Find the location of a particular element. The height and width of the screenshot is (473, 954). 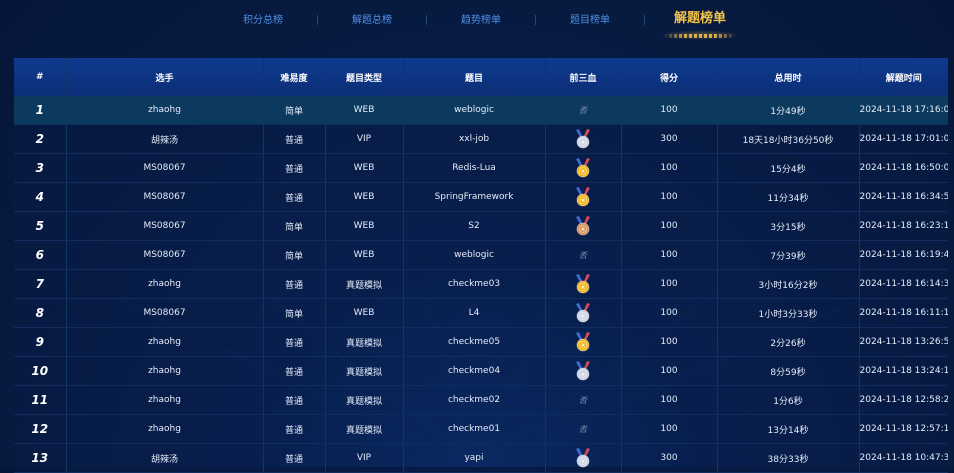

rank-cell: 4 is located at coordinates (40, 197).